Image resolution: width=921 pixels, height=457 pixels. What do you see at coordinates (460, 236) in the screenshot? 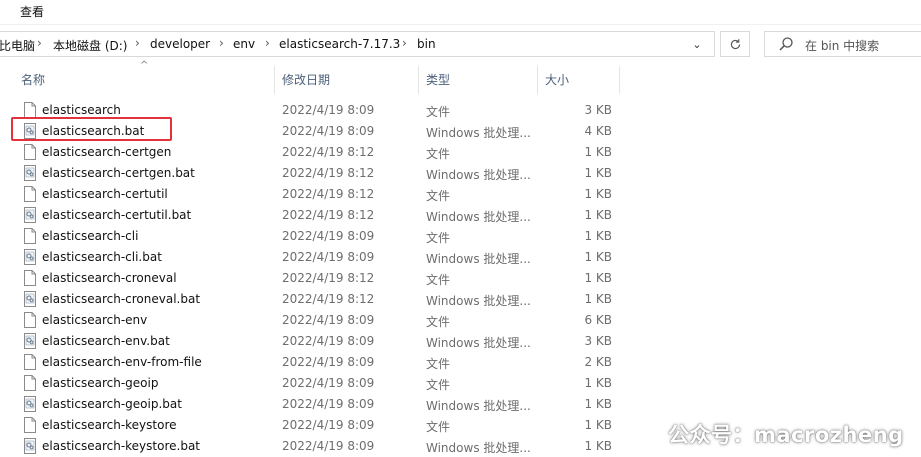
I see `file-row: elasticsearch-cli 2022/4/19 8:09 文件 1 KB` at bounding box center [460, 236].